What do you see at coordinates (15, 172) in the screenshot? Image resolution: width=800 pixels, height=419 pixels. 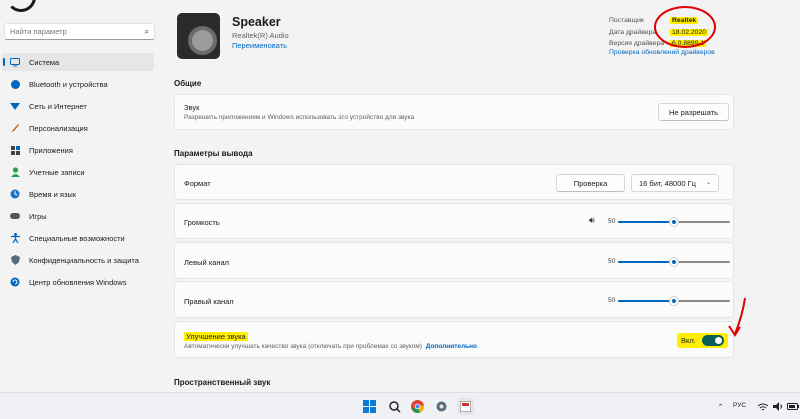 I see `person-icon` at bounding box center [15, 172].